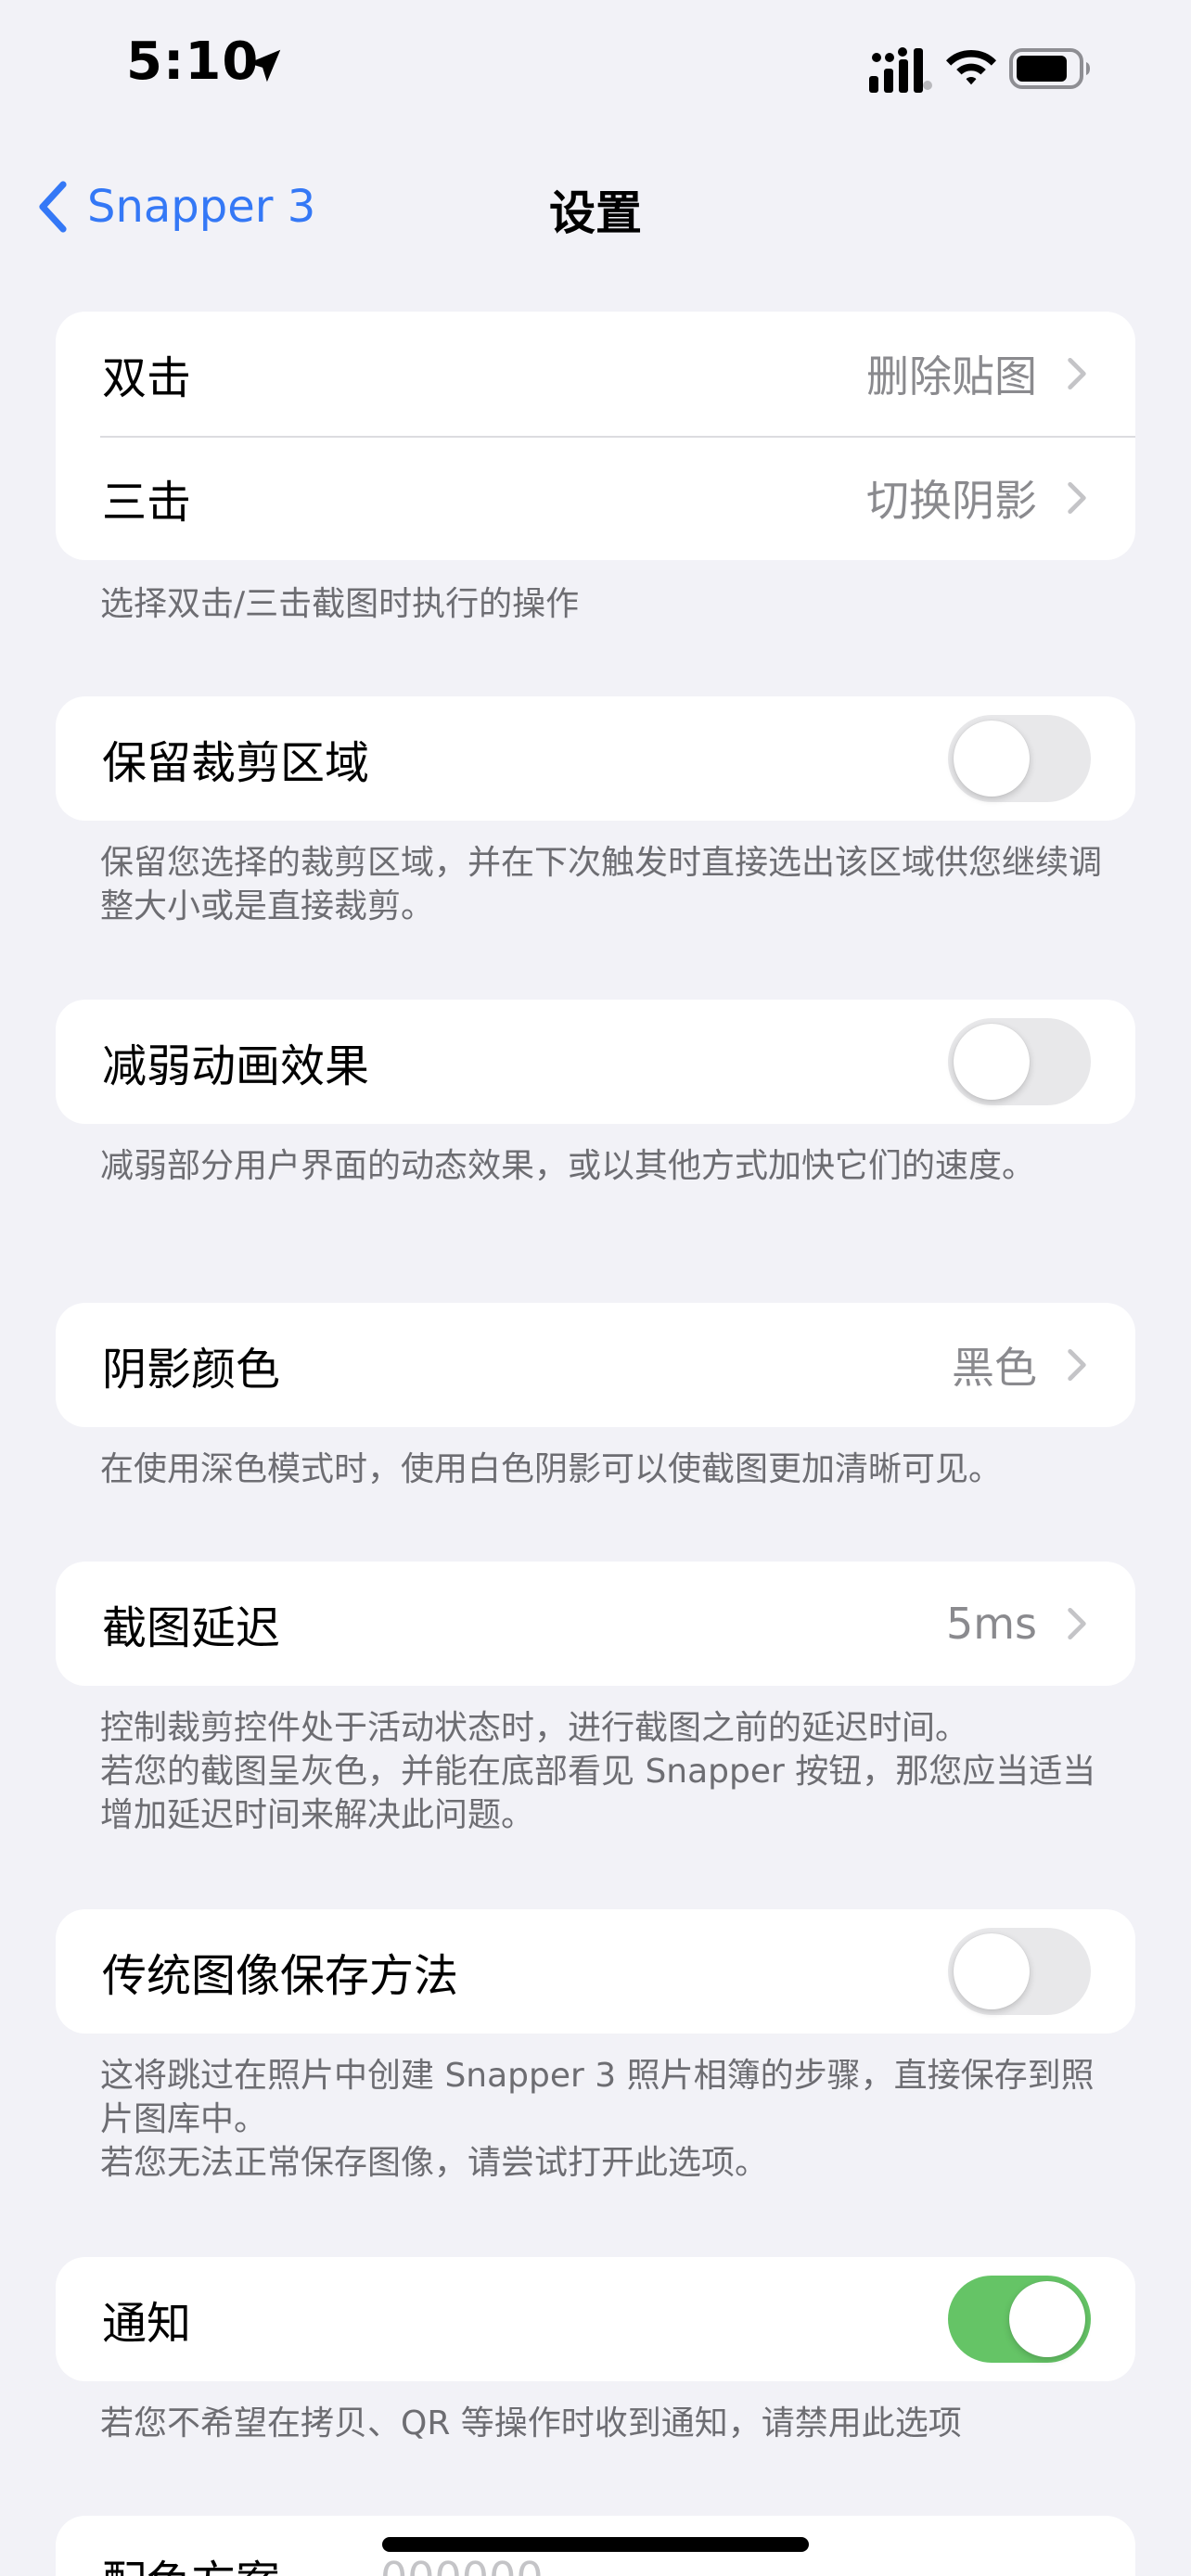 The height and width of the screenshot is (2576, 1191). I want to click on reduce-motion-toggle, so click(1019, 1062).